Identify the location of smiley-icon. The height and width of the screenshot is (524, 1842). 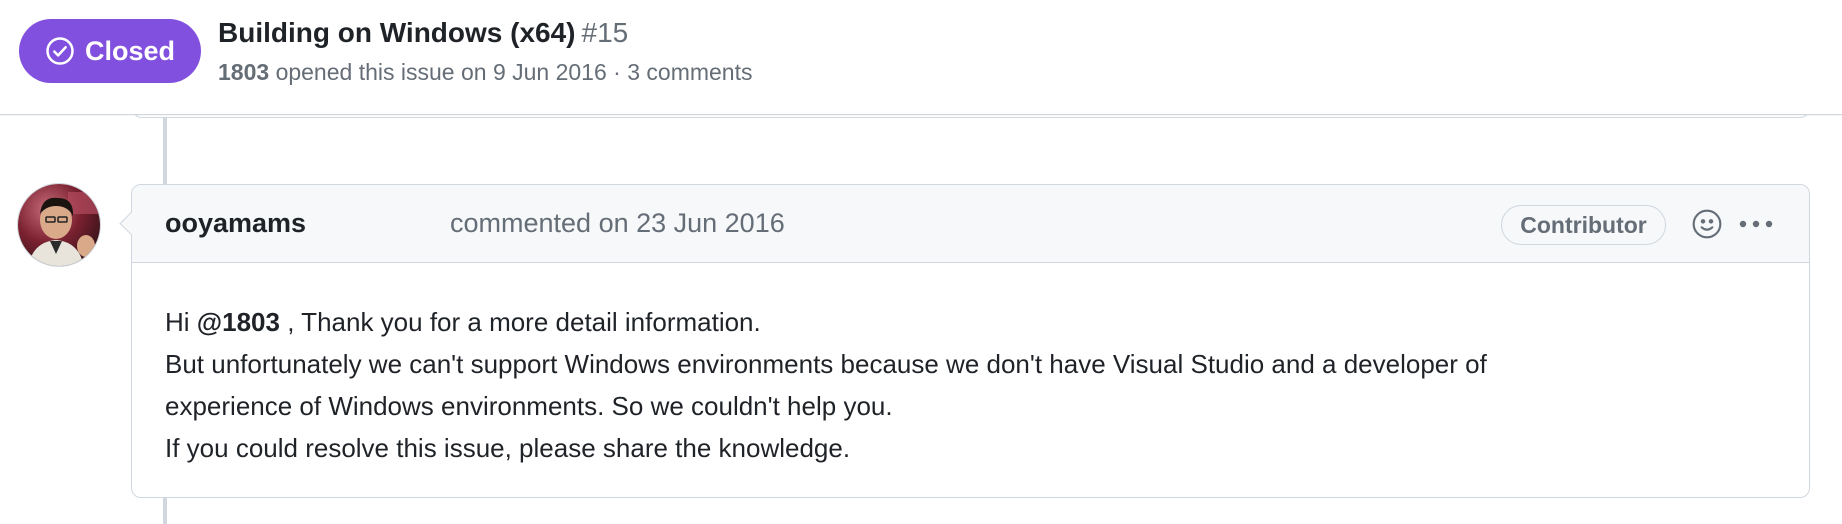
(1707, 224).